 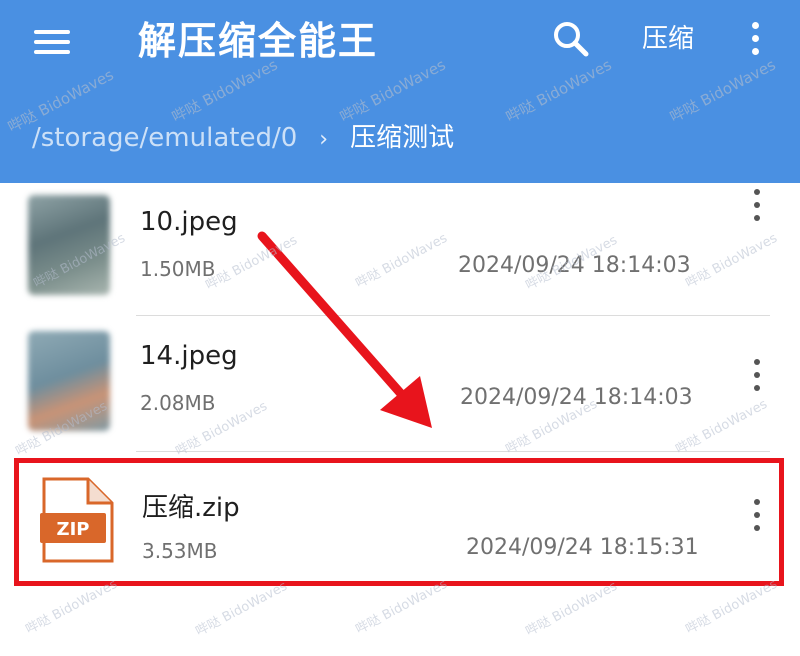 I want to click on app-title: 解压缩全能王, so click(x=258, y=41).